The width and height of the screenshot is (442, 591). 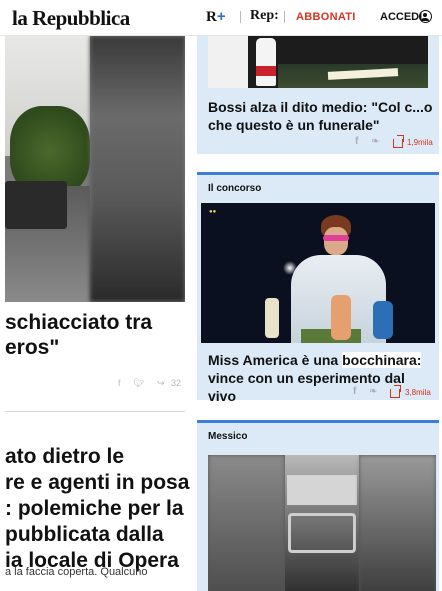 I want to click on image-bottle, so click(x=266, y=62).